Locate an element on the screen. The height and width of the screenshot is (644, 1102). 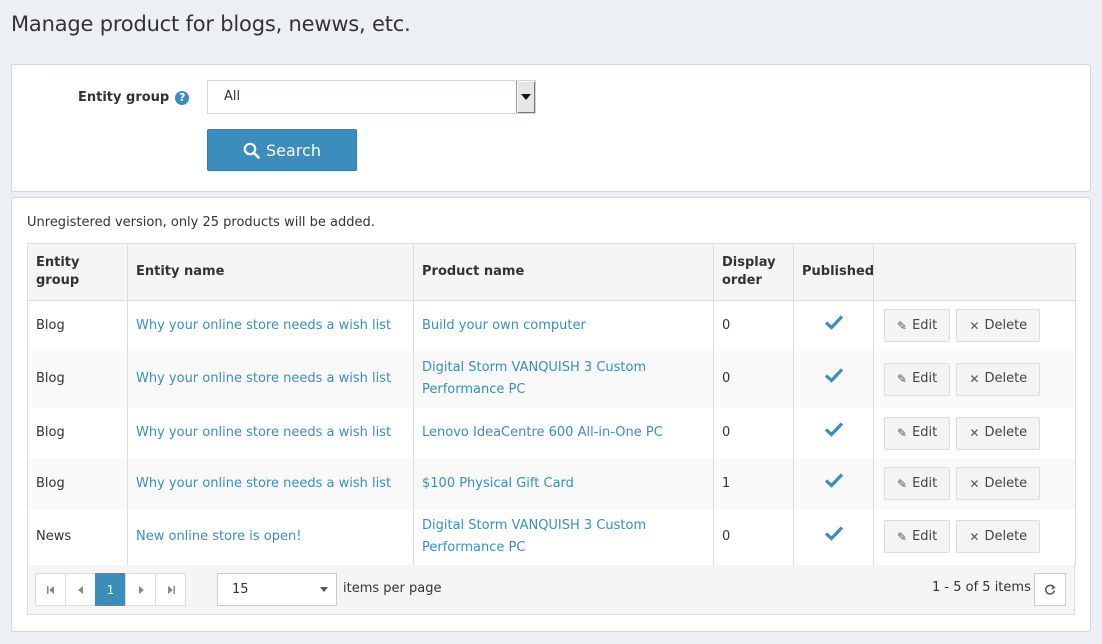
search-button: Search is located at coordinates (282, 150).